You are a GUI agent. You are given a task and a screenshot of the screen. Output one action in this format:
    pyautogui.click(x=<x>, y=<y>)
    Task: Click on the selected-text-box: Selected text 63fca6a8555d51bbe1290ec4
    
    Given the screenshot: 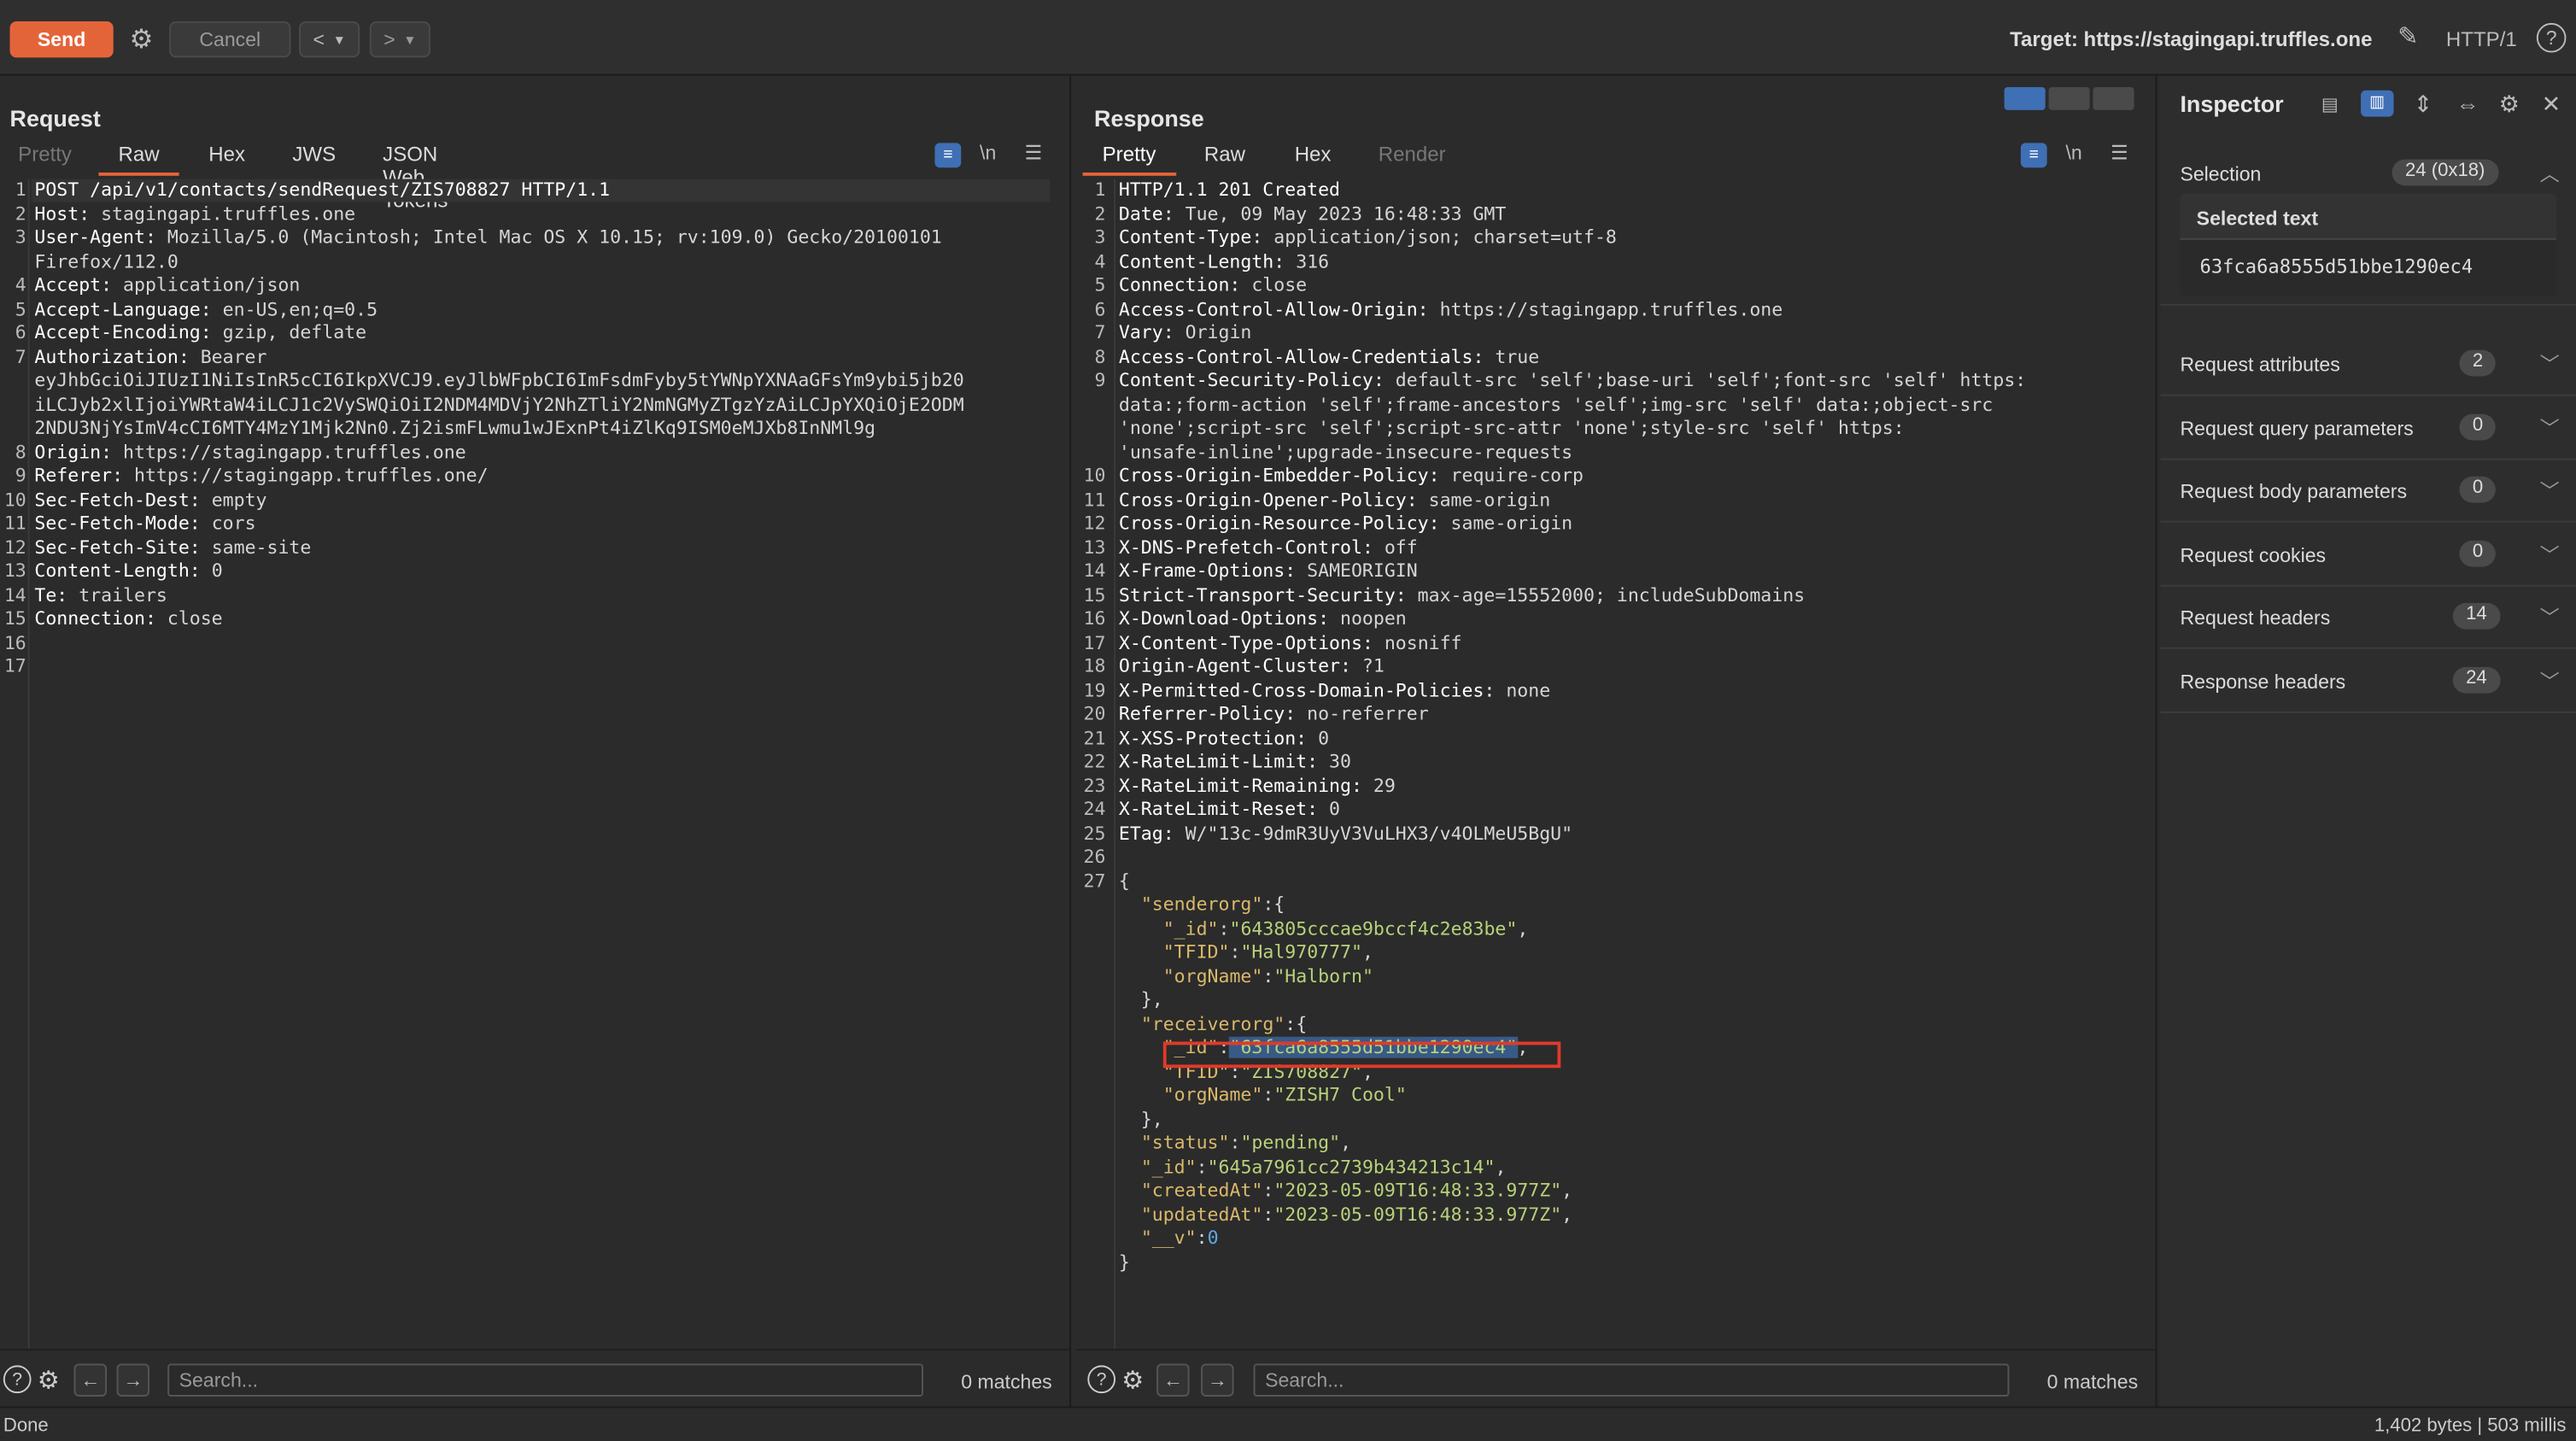 What is the action you would take?
    pyautogui.click(x=2368, y=244)
    